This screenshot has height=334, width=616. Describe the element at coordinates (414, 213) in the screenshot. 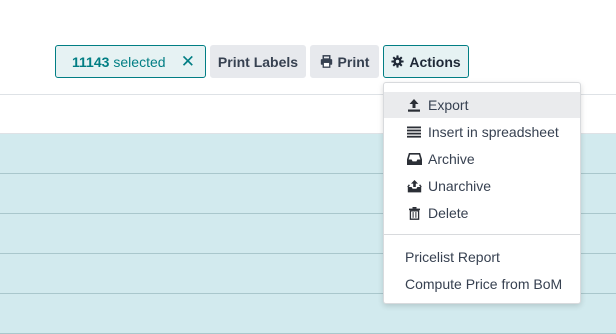

I see `trash-icon` at that location.